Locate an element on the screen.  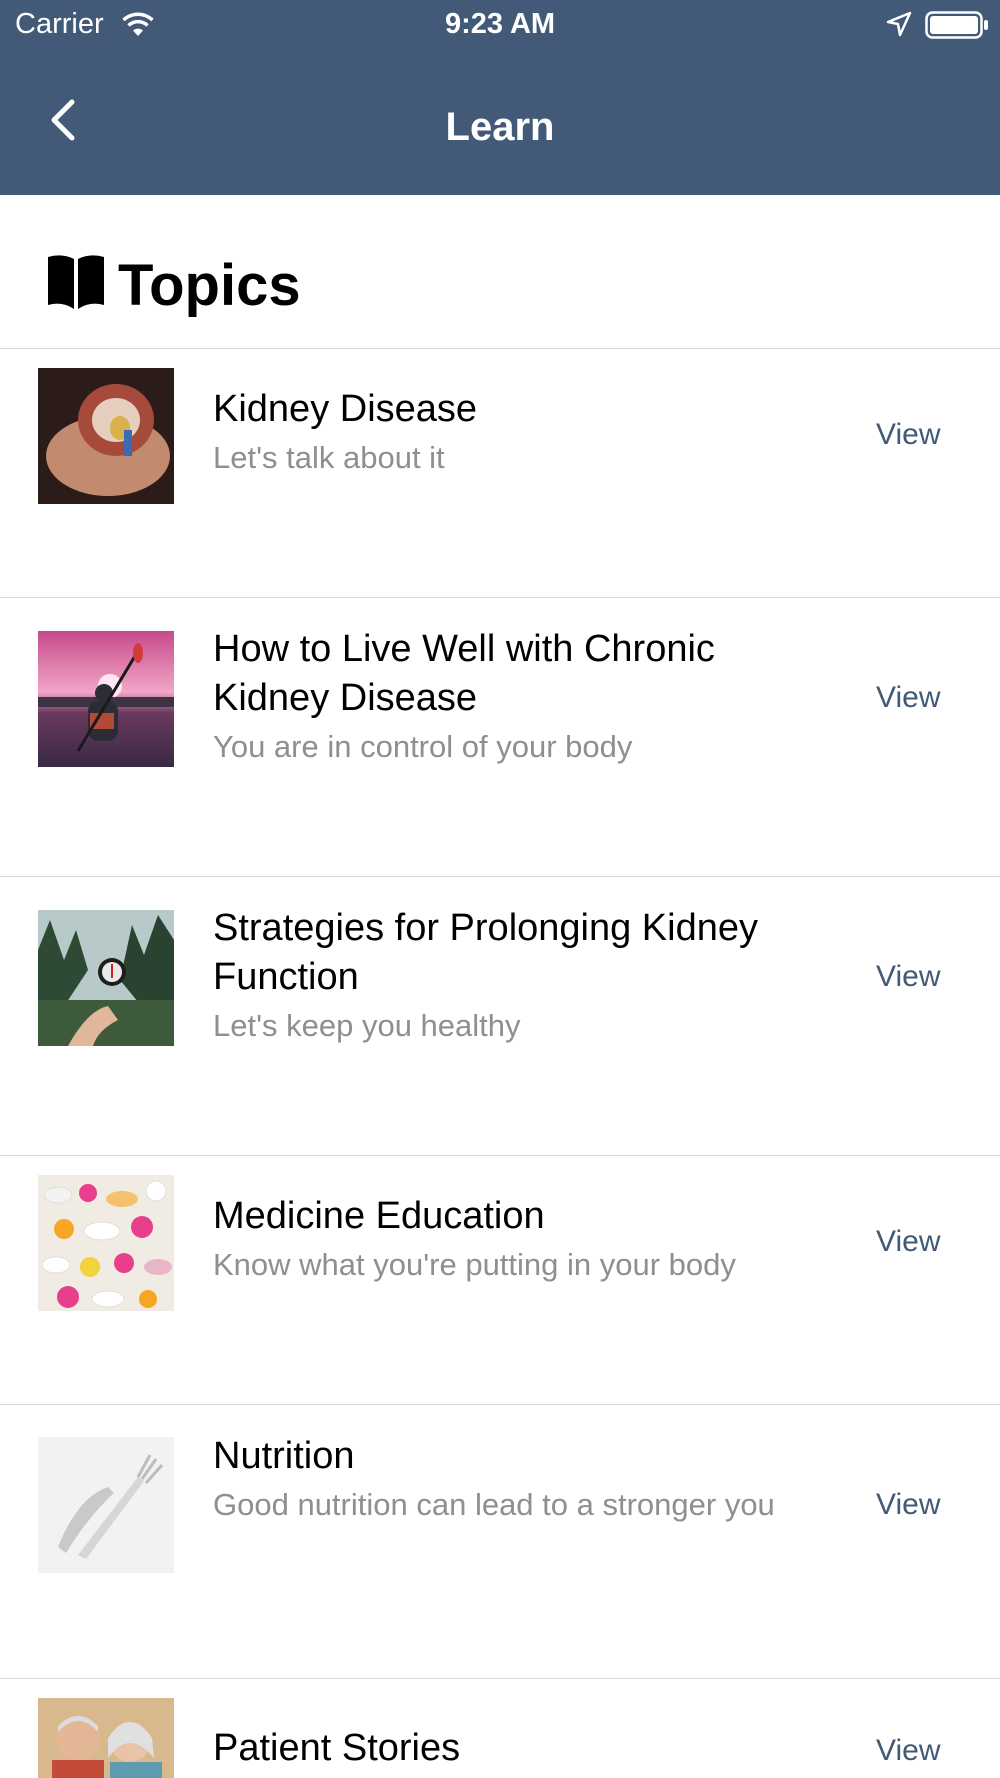
book-icon is located at coordinates (76, 282).